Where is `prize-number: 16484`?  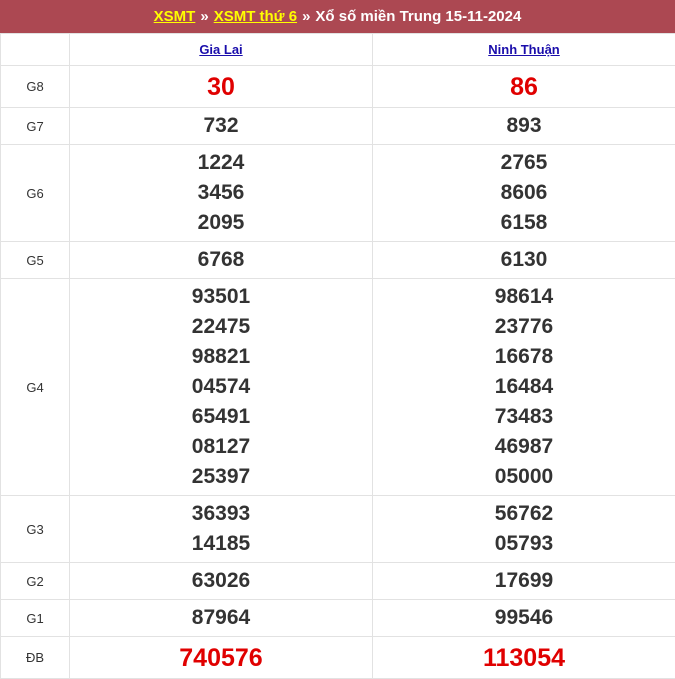
prize-number: 16484 is located at coordinates (524, 387).